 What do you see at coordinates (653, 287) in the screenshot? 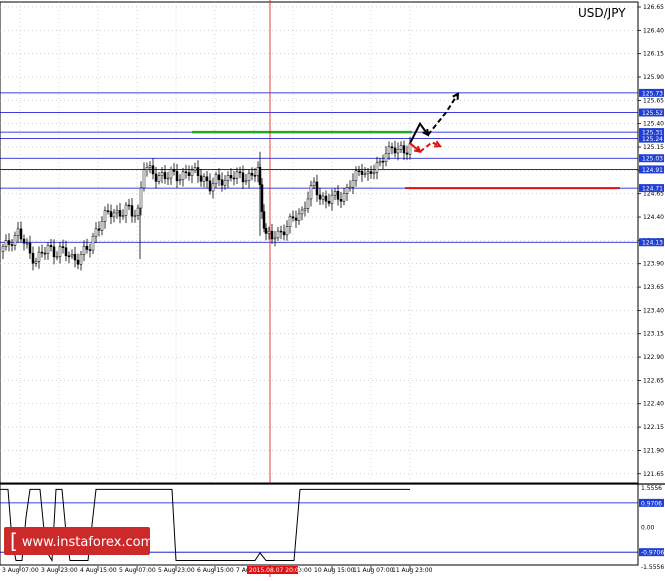
I see `ytick-label: 123.65` at bounding box center [653, 287].